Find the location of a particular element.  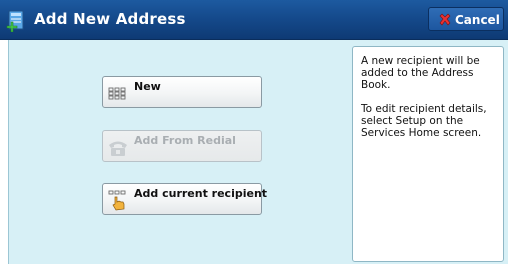

red-x-icon is located at coordinates (445, 19).